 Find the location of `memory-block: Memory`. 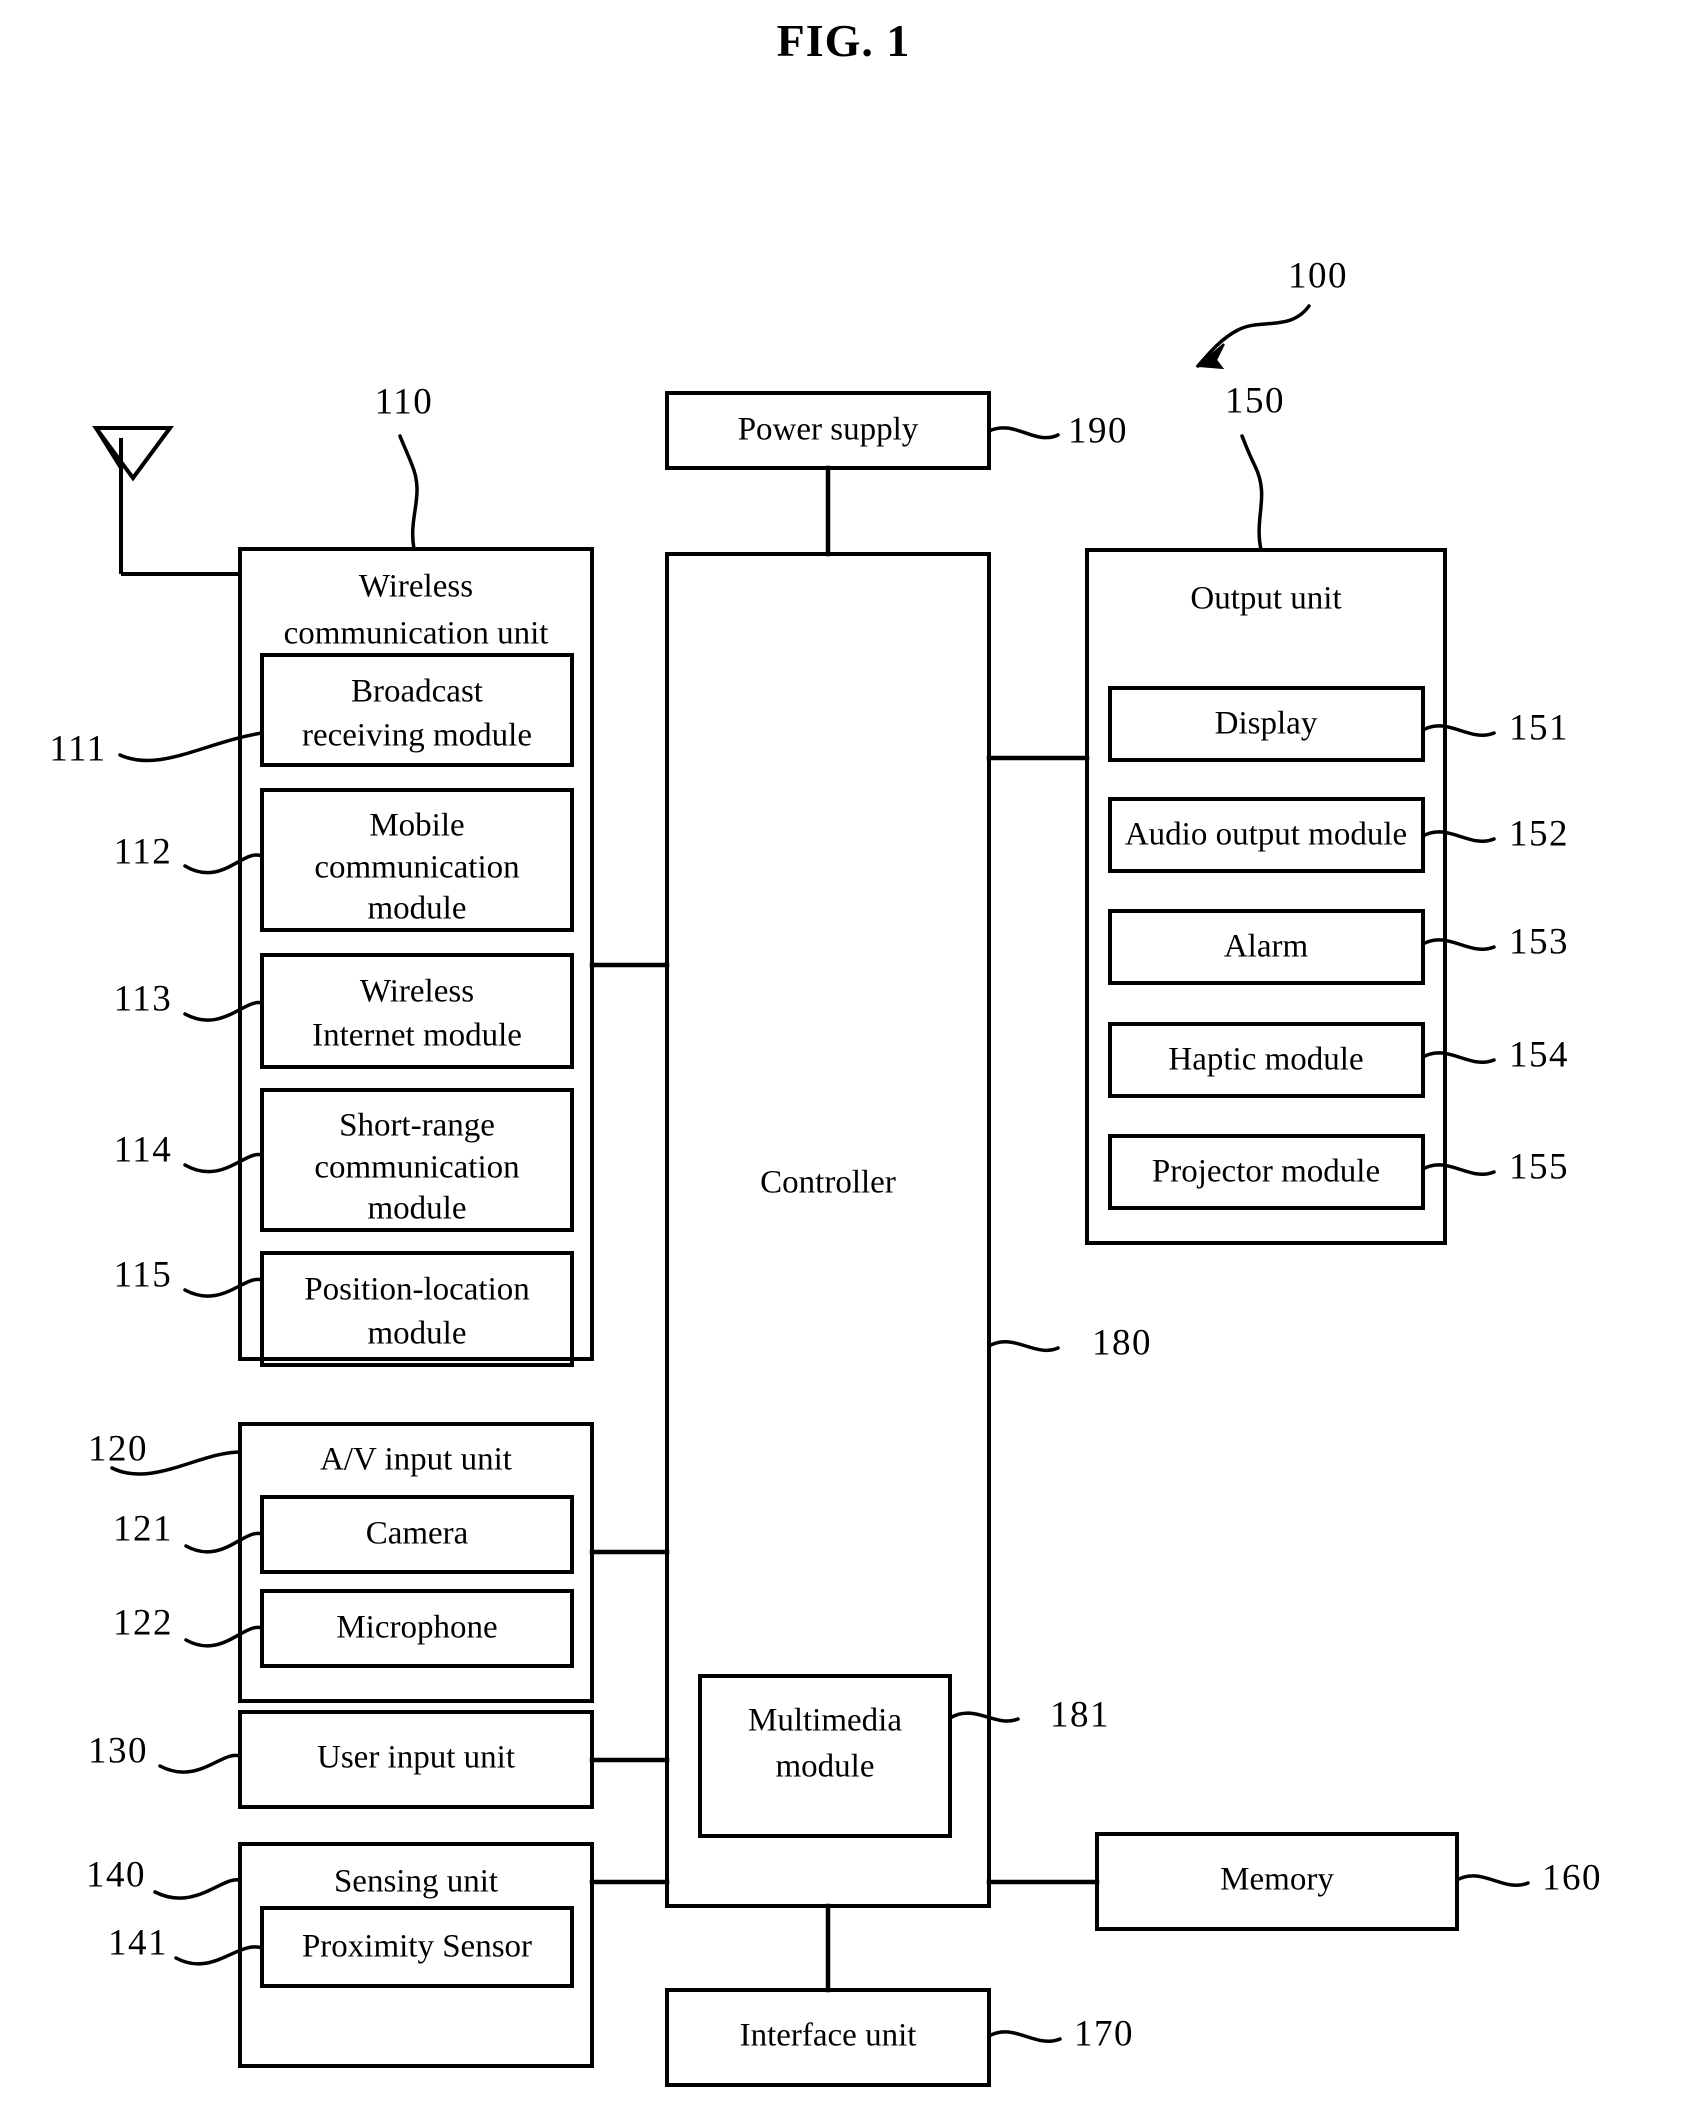

memory-block: Memory is located at coordinates (1277, 1881).